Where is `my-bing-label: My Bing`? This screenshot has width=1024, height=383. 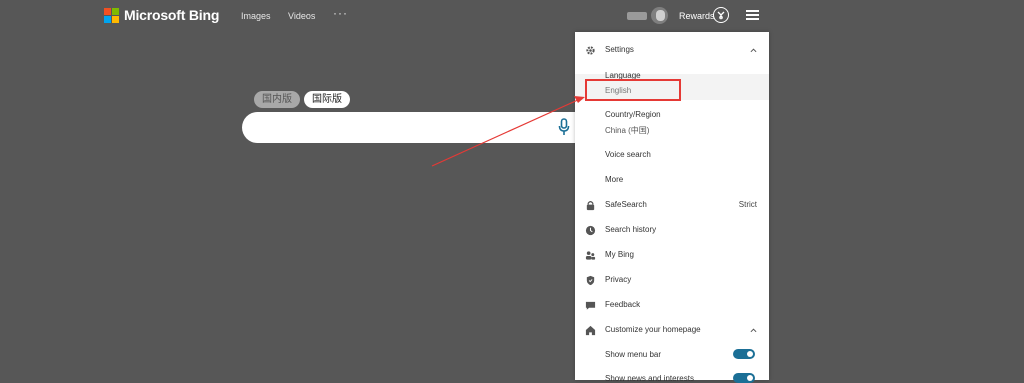
my-bing-label: My Bing is located at coordinates (619, 254).